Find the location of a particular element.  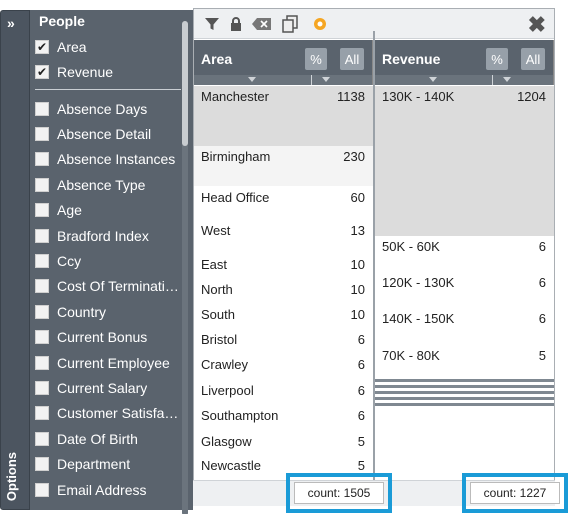

field-label: Absence Detail is located at coordinates (104, 134).